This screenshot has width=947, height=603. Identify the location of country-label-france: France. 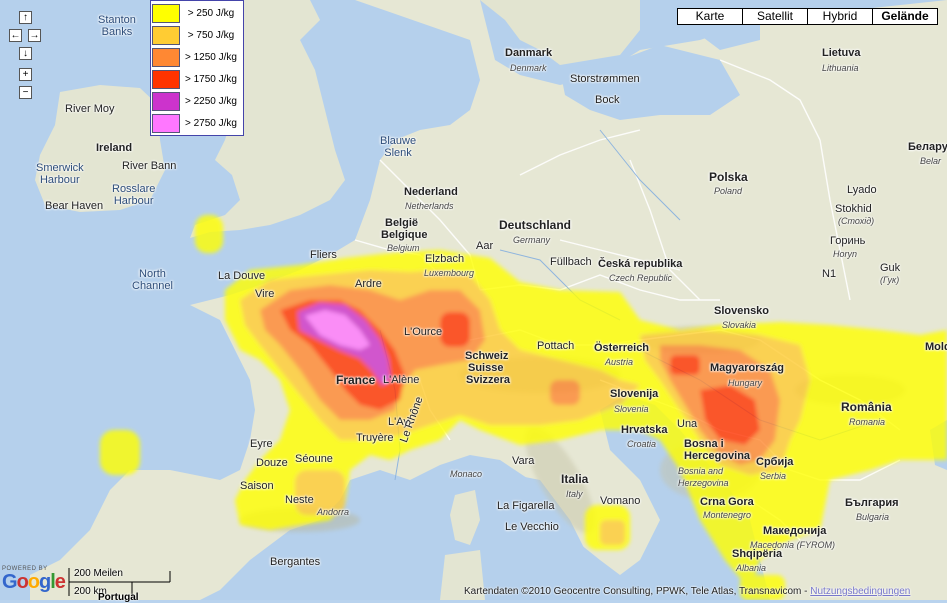
(356, 380).